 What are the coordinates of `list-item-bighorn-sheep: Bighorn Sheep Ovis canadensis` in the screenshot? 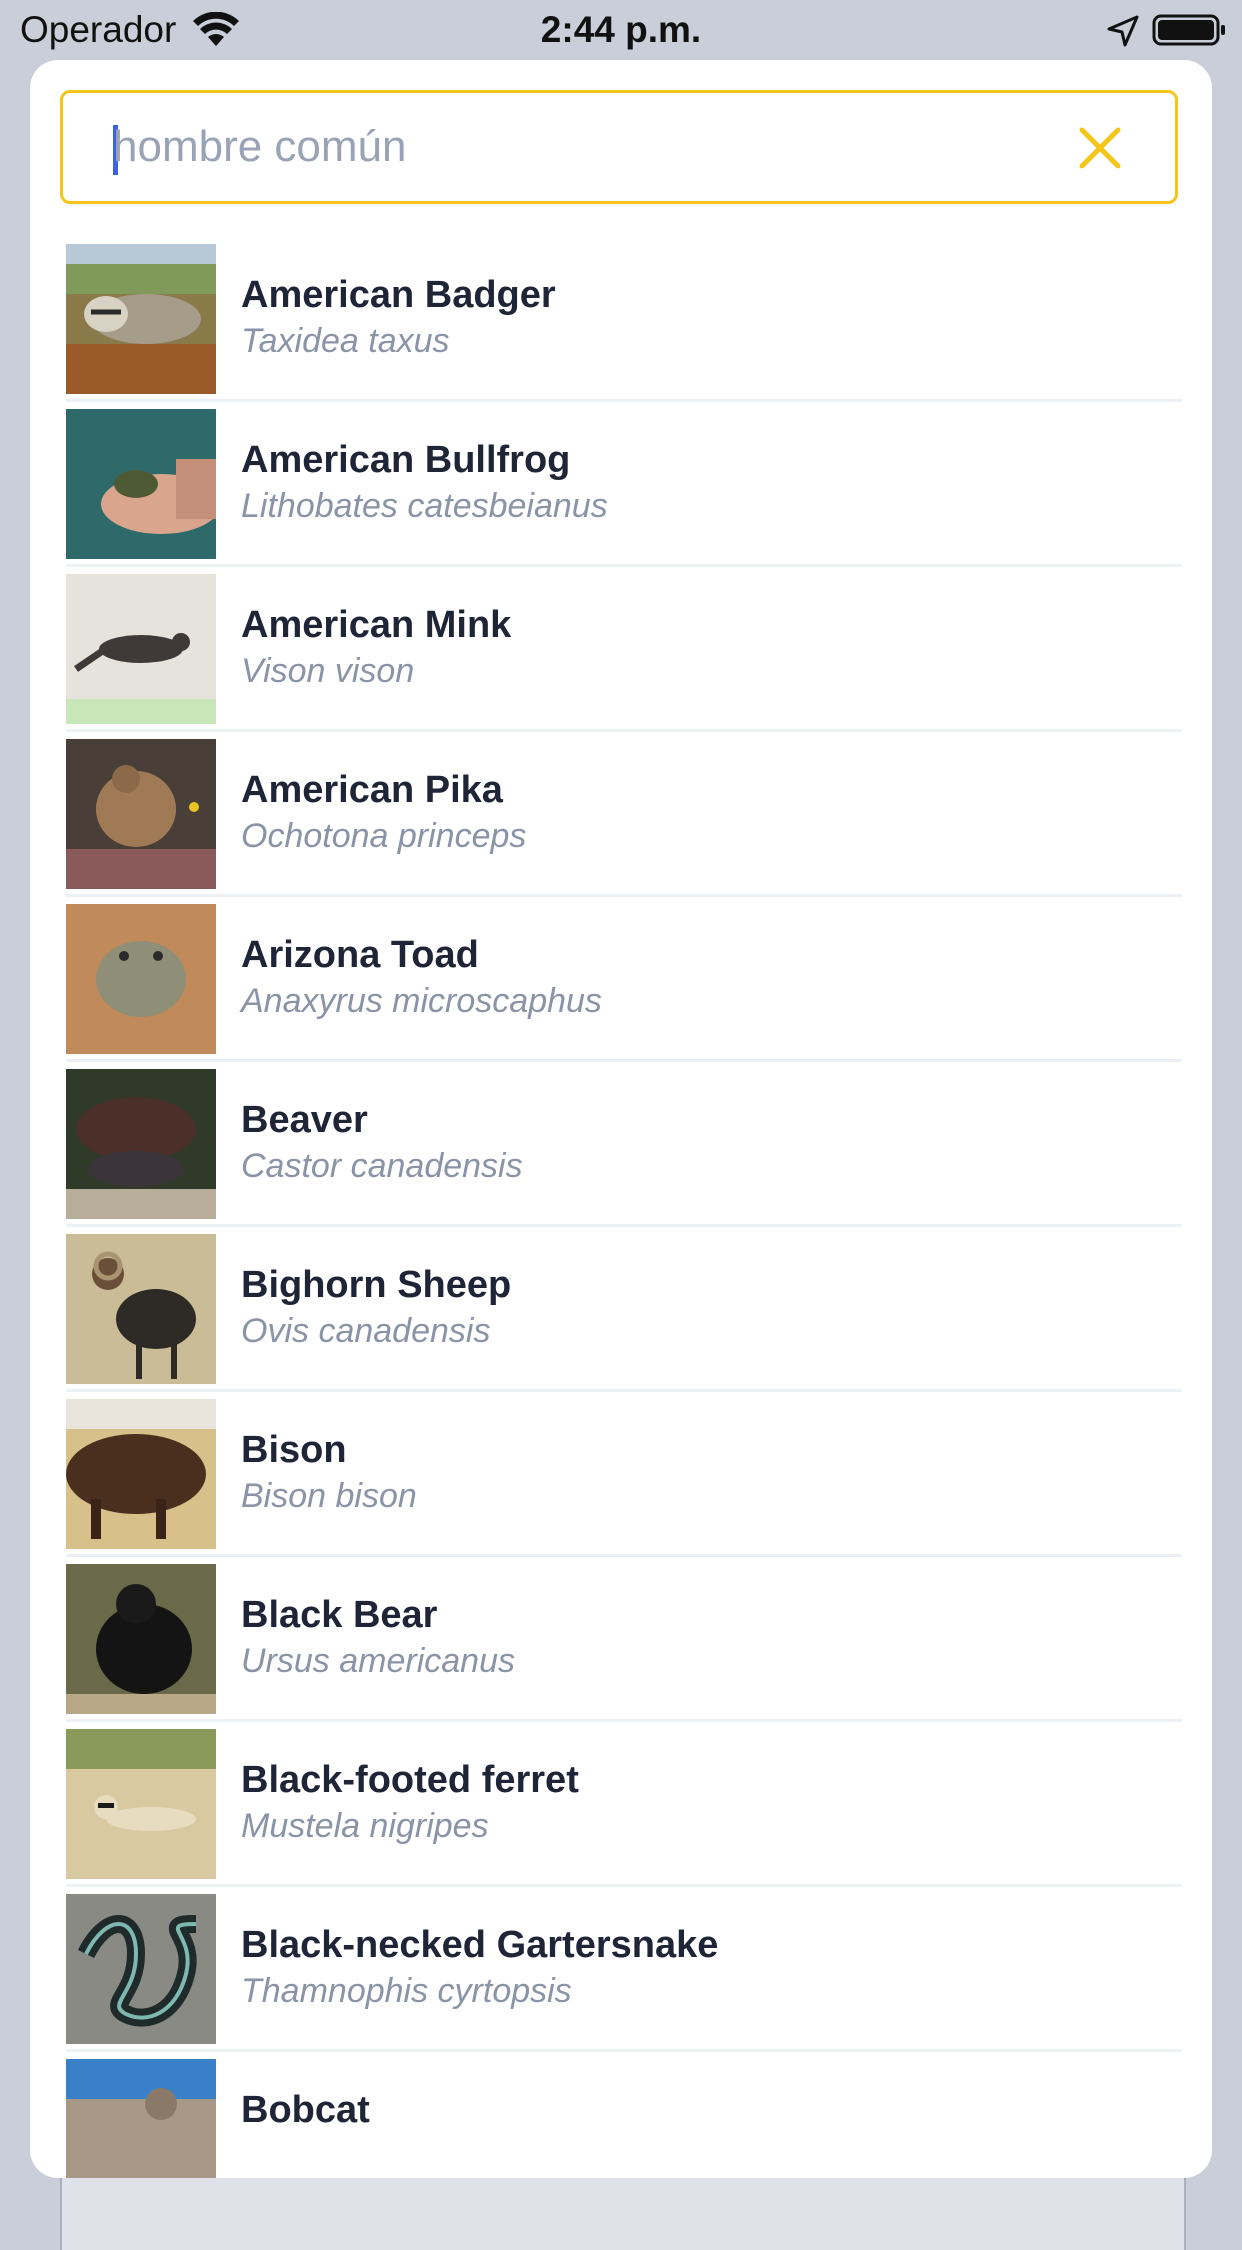 It's located at (639, 1316).